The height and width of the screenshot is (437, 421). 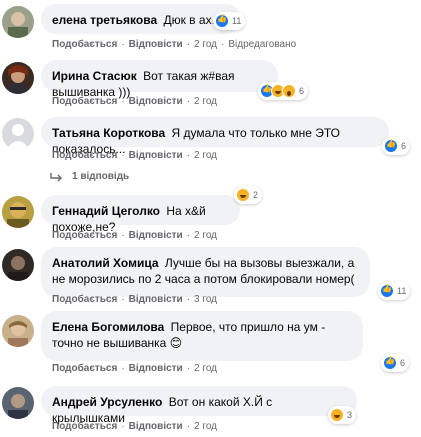 I want to click on comment-author: Ирина Стасюк, so click(x=94, y=76).